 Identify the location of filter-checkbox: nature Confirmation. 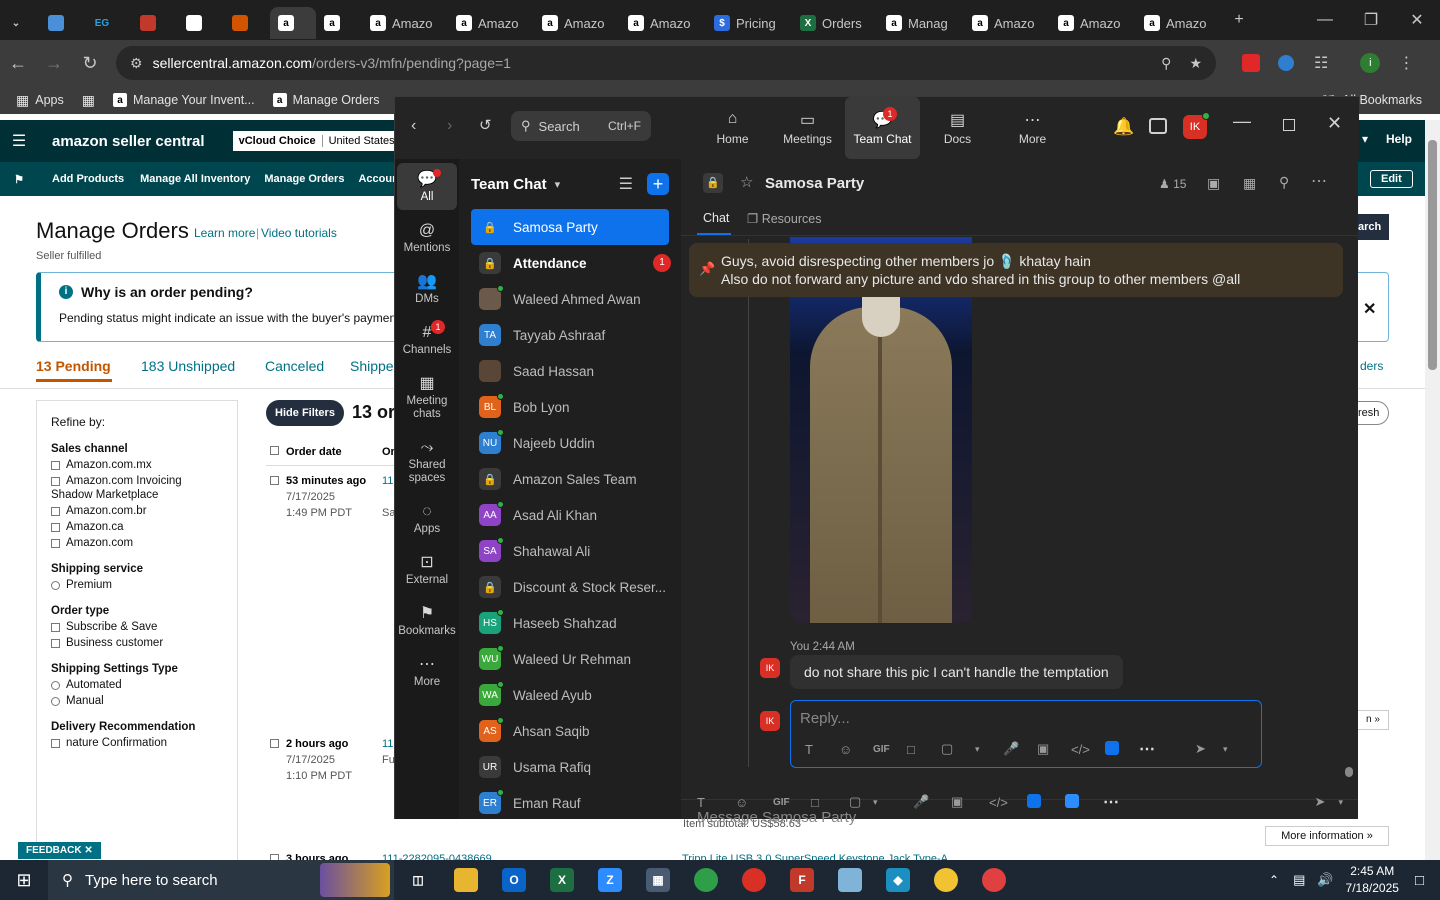
(137, 743).